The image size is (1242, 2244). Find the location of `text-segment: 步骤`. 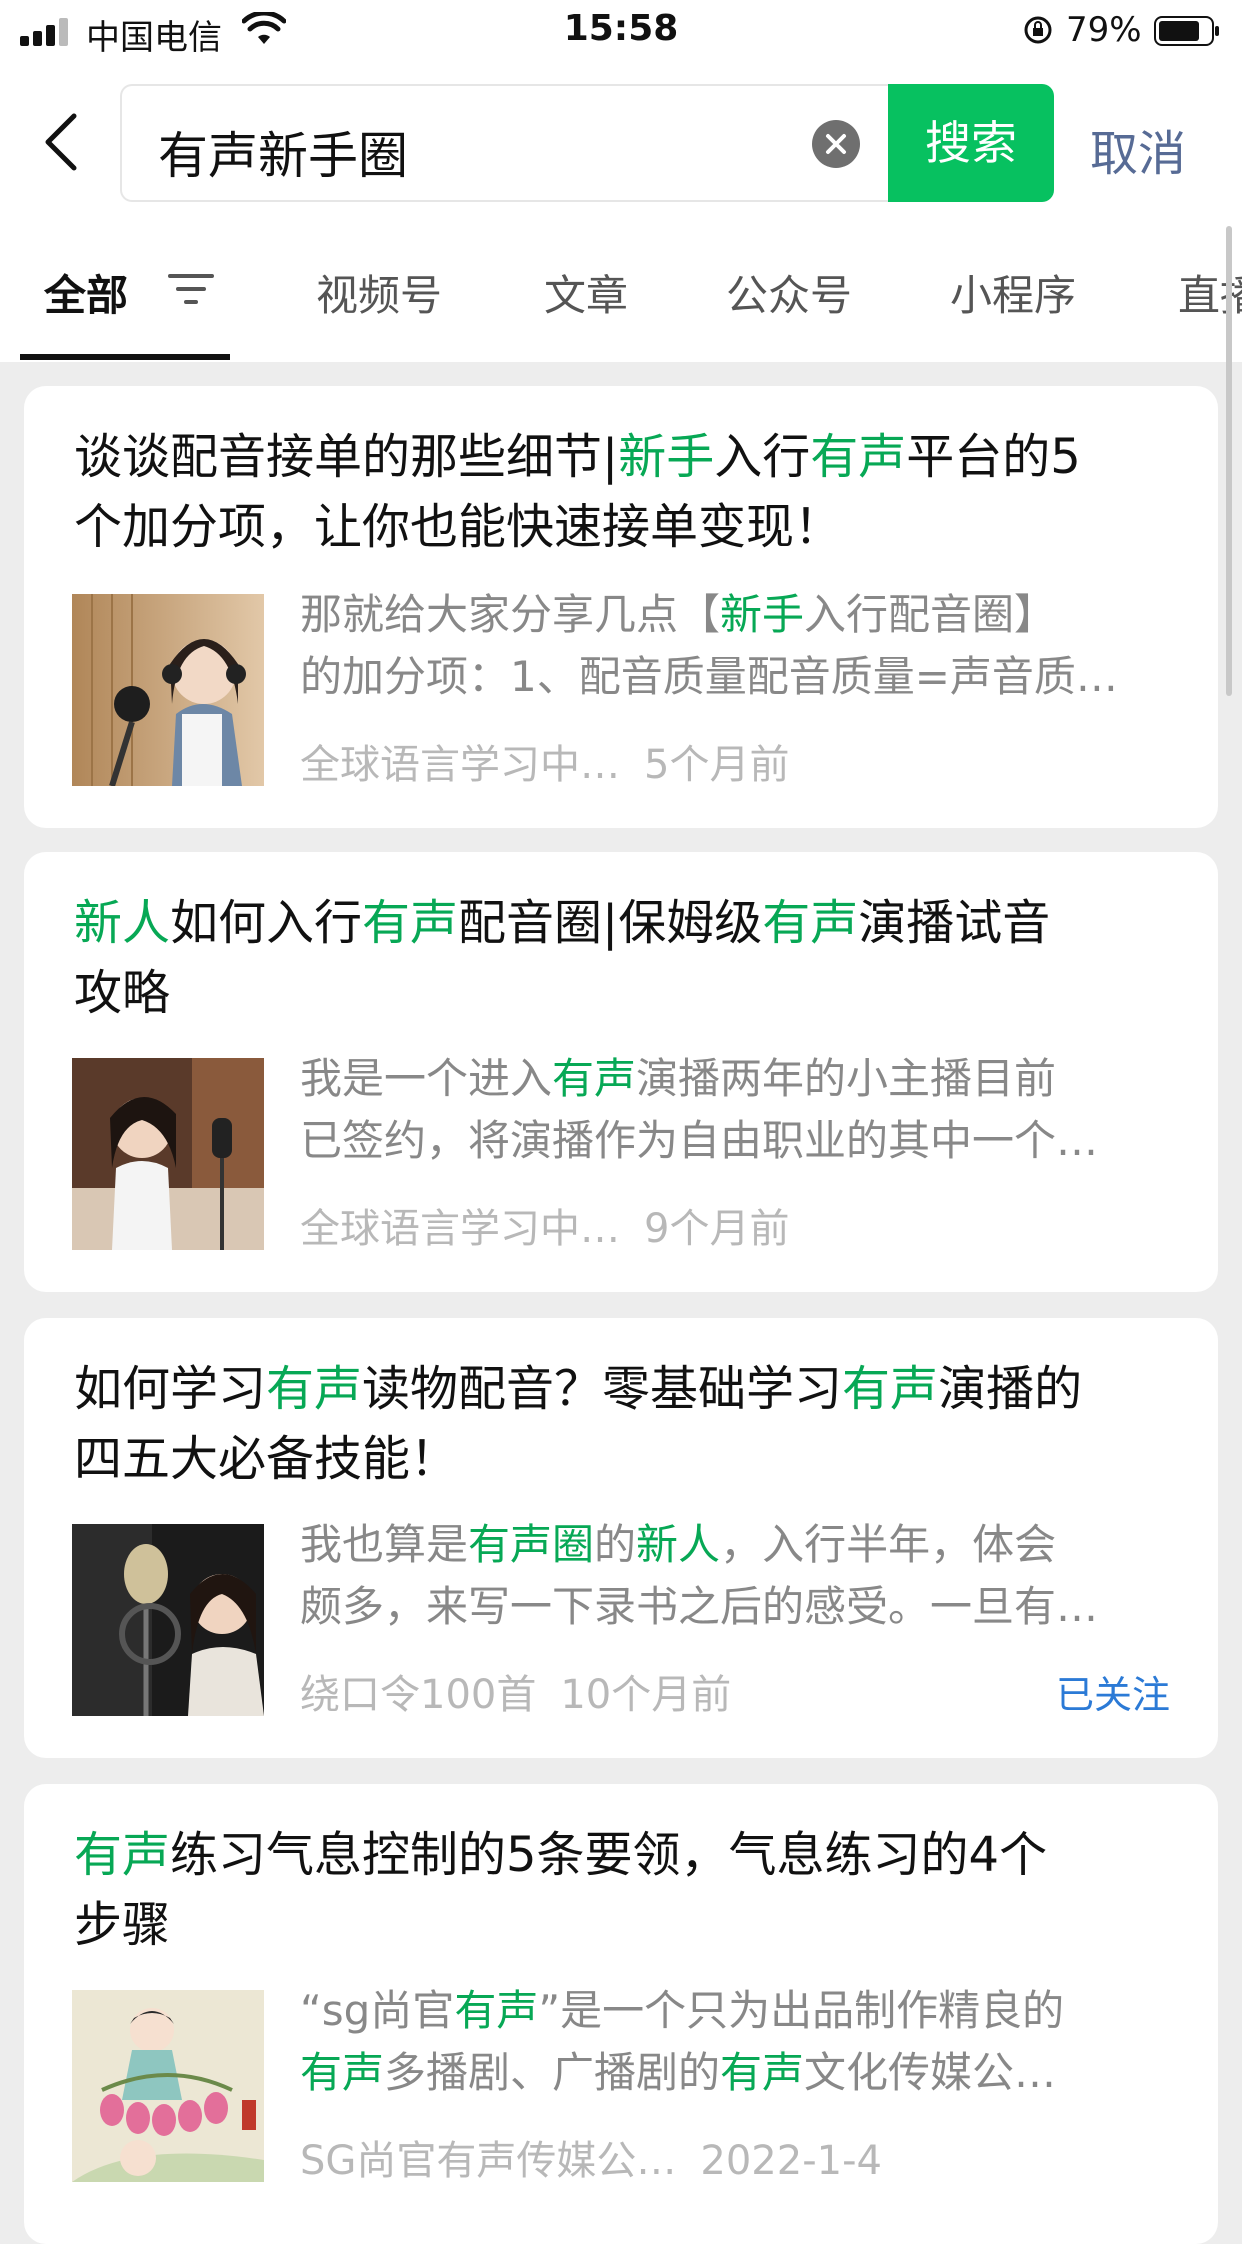

text-segment: 步骤 is located at coordinates (122, 1925).